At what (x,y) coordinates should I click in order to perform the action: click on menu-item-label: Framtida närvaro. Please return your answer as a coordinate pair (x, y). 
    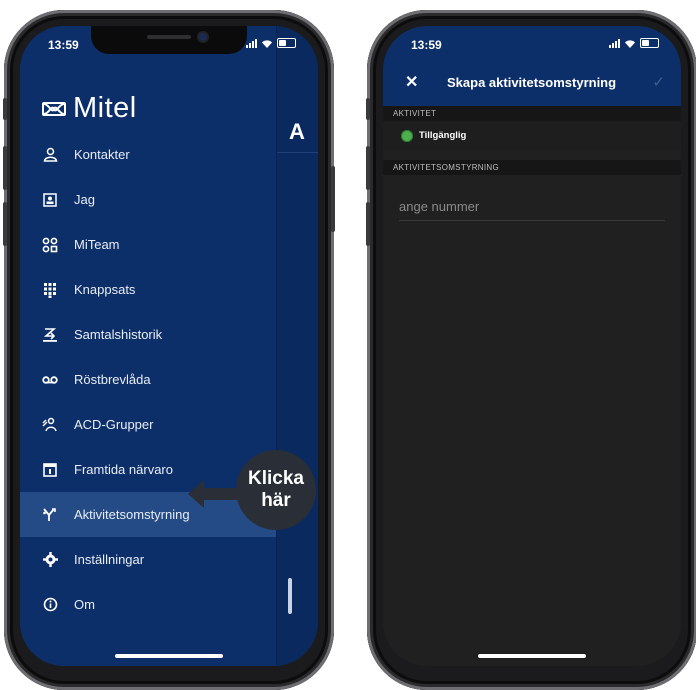
    Looking at the image, I should click on (123, 469).